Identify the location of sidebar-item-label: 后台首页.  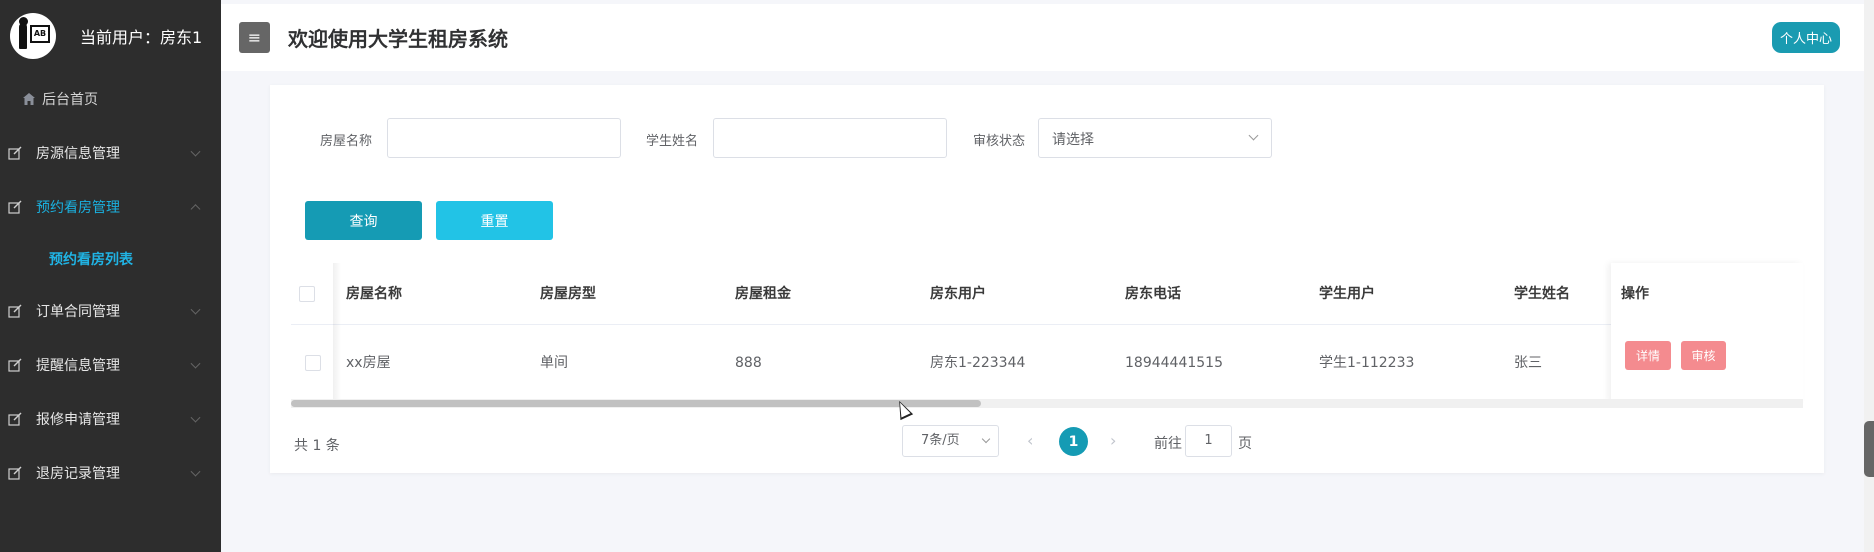
(70, 100).